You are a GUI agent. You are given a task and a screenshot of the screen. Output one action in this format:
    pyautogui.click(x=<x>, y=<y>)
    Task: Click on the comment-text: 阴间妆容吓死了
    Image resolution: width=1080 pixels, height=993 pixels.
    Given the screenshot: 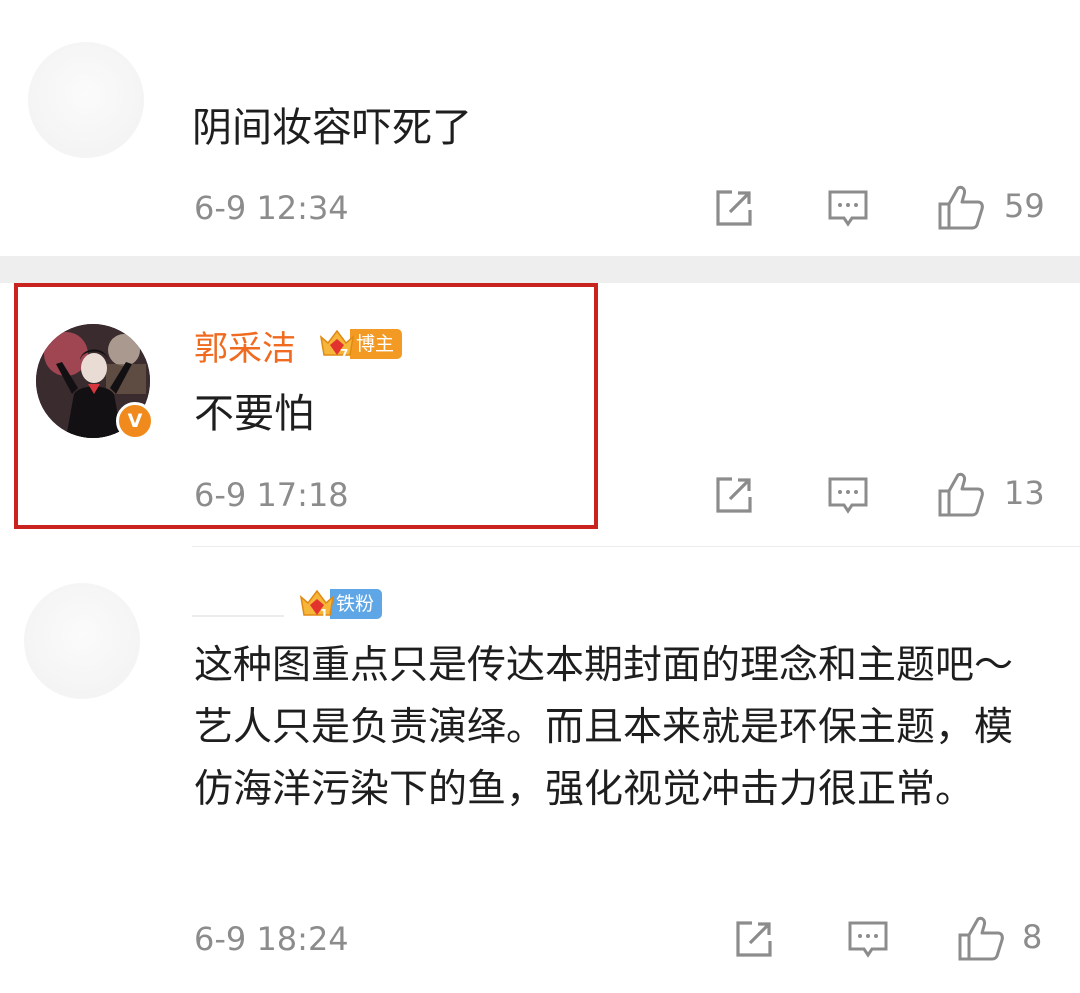 What is the action you would take?
    pyautogui.click(x=332, y=128)
    